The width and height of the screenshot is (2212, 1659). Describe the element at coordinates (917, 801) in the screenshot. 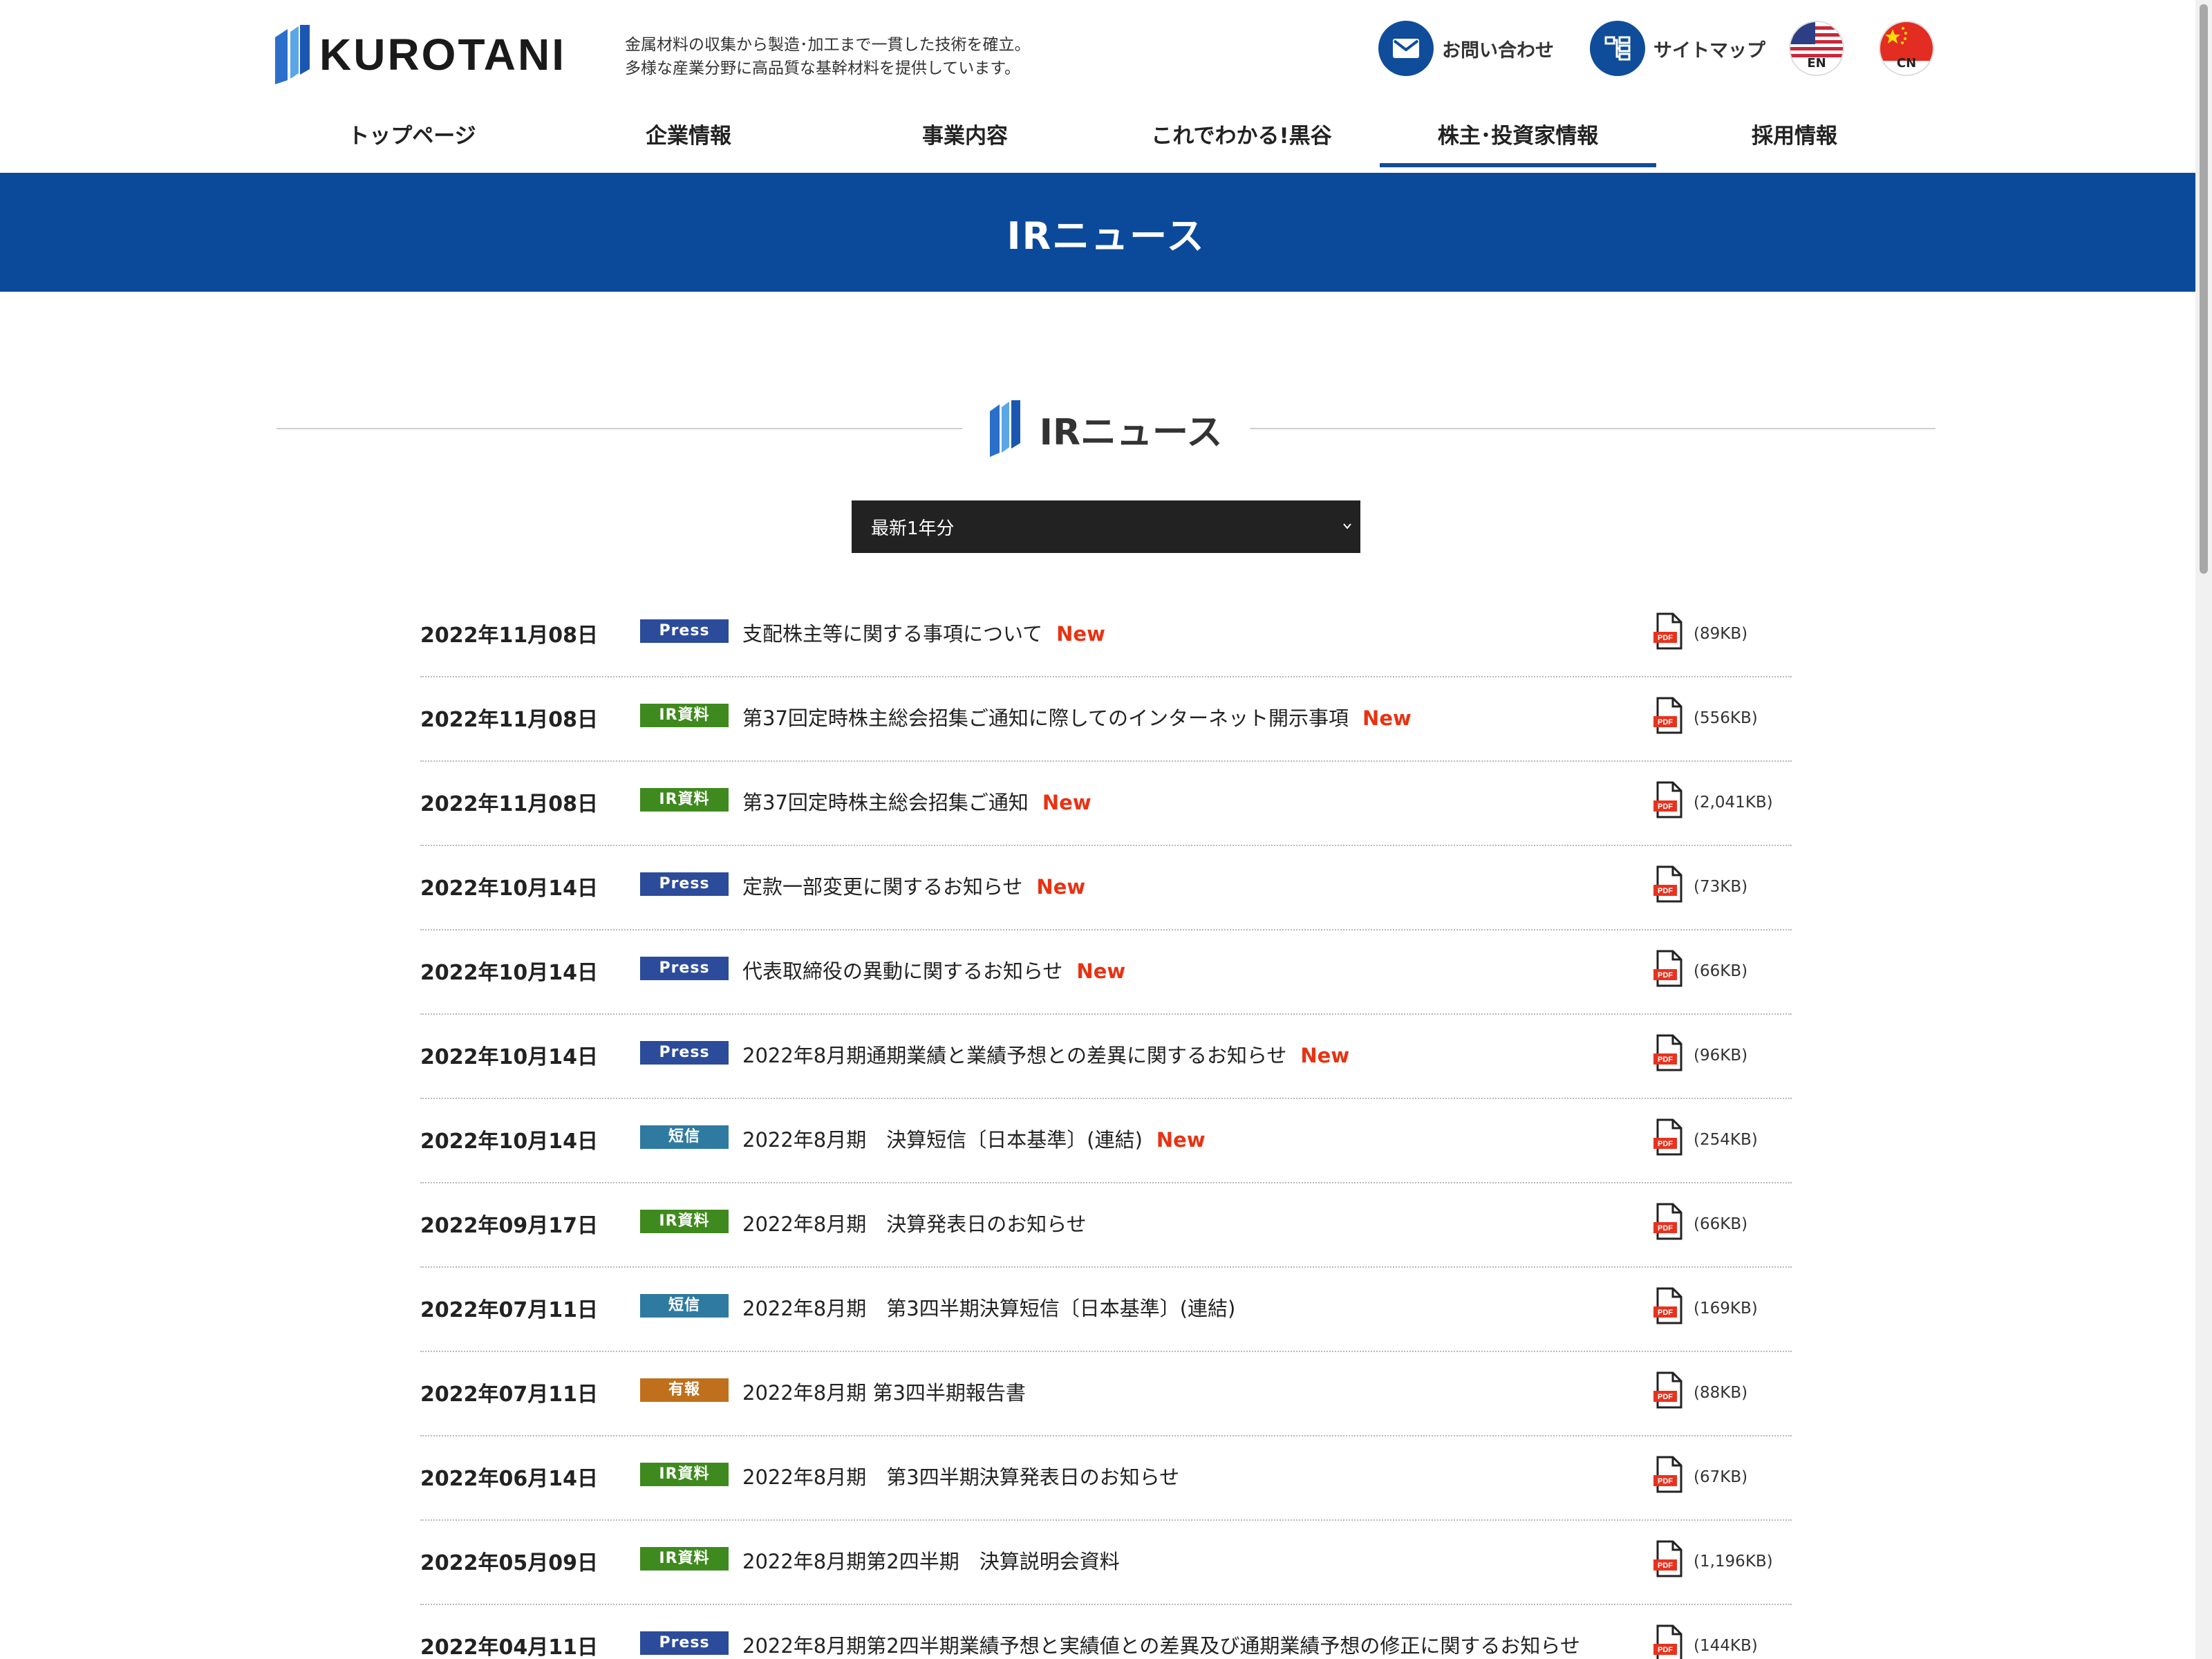

I see `news-title-link: 第37回定時株主総会招集ご通知 New` at that location.